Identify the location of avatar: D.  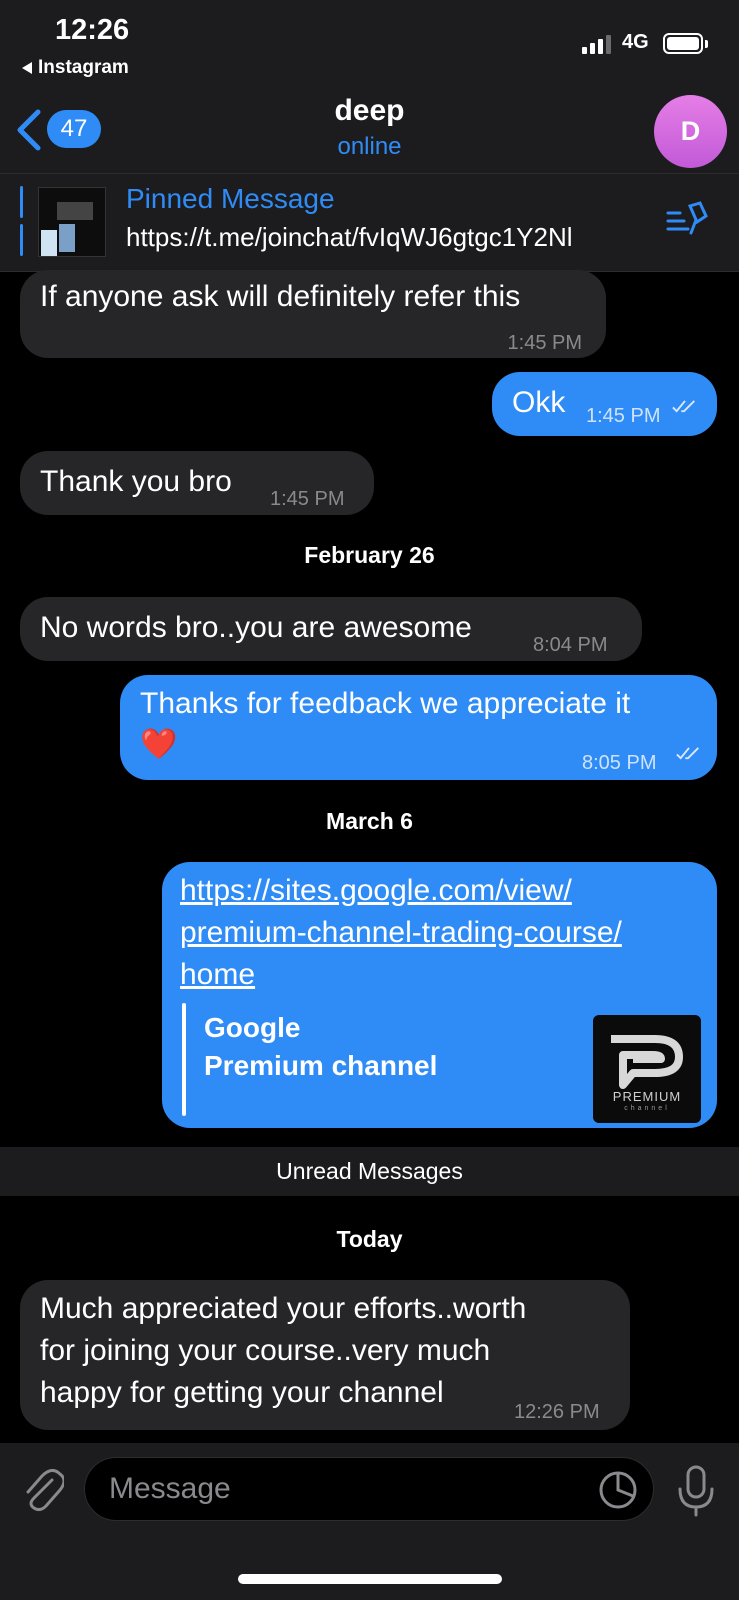
(690, 131).